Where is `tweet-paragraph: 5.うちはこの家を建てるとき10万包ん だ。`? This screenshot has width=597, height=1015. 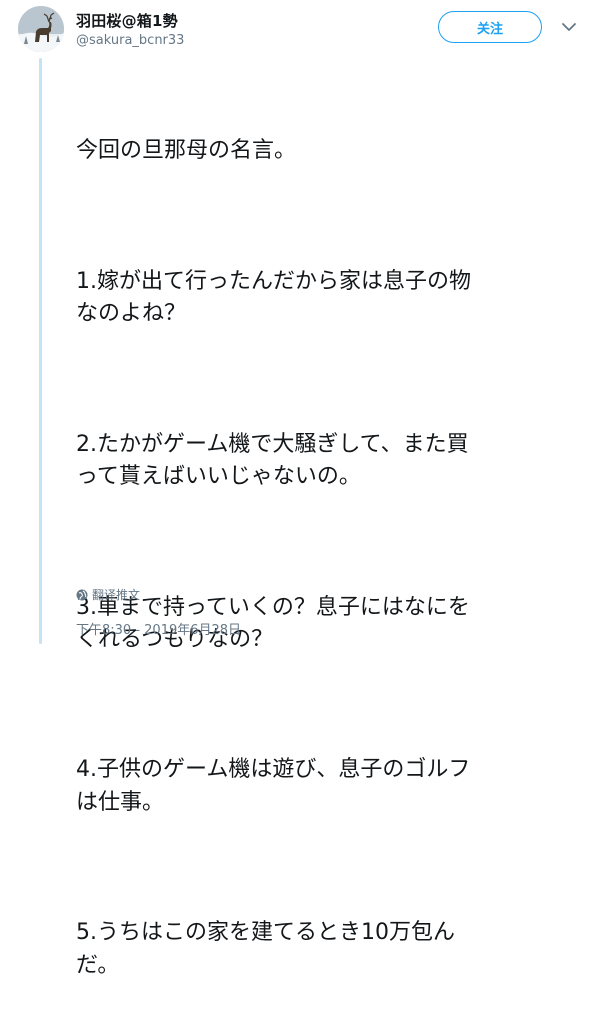
tweet-paragraph: 5.うちはこの家を建てるとき10万包ん だ。 is located at coordinates (265, 949).